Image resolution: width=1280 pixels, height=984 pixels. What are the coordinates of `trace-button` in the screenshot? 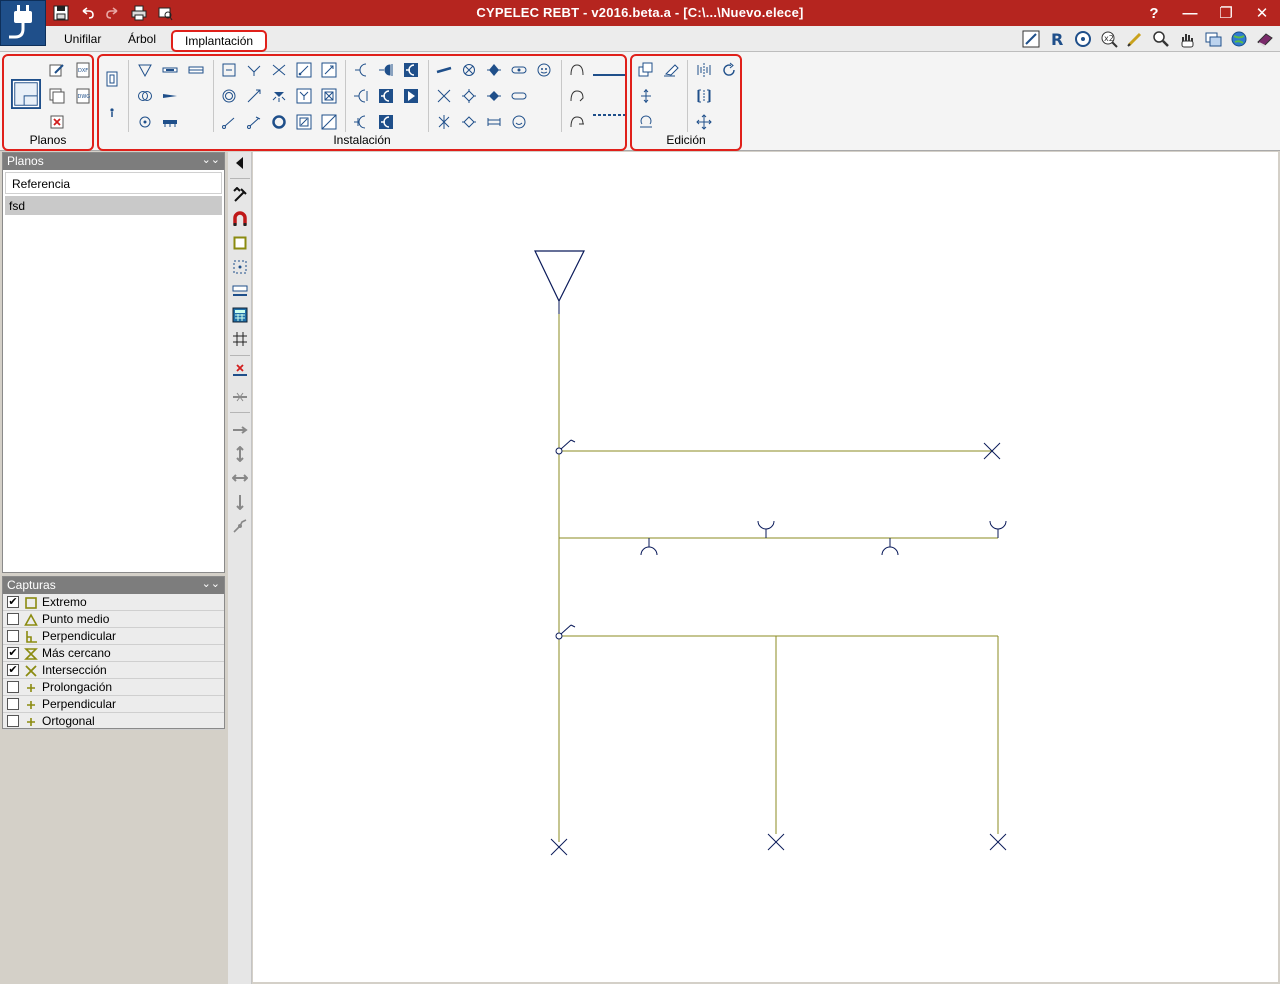 It's located at (240, 526).